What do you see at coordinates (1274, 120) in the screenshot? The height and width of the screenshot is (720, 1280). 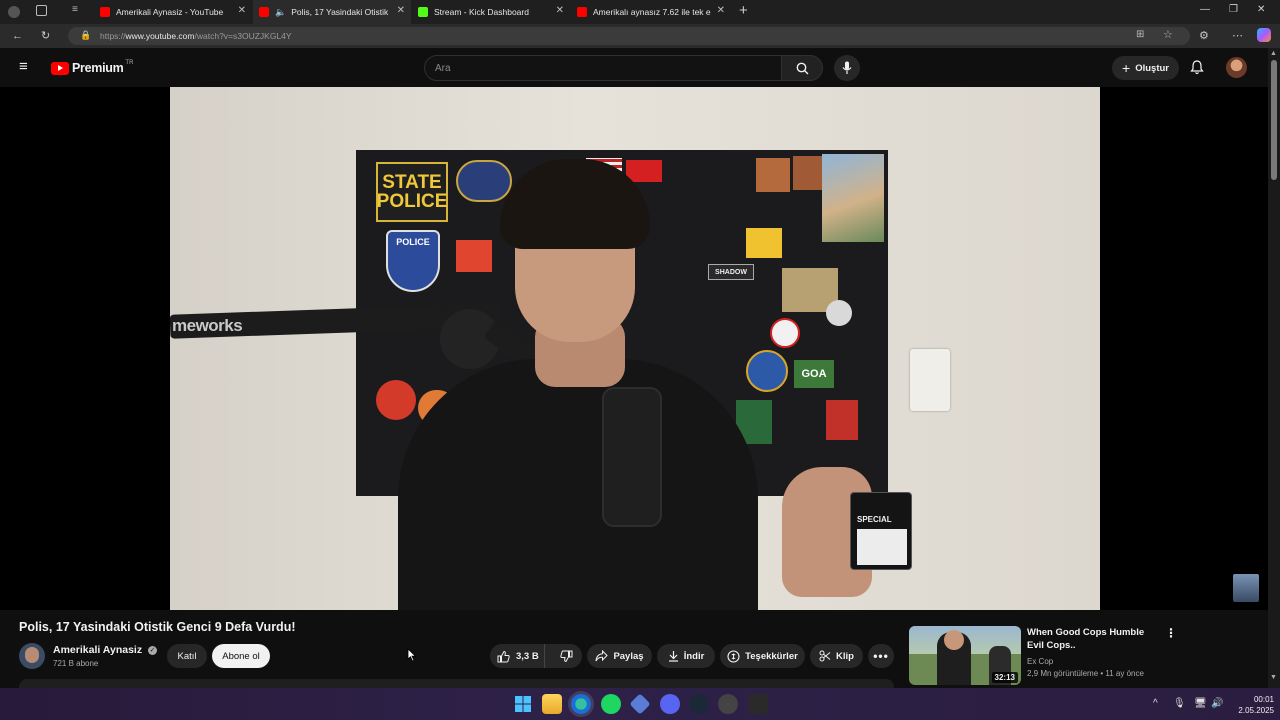 I see `scrollbar-thumb` at bounding box center [1274, 120].